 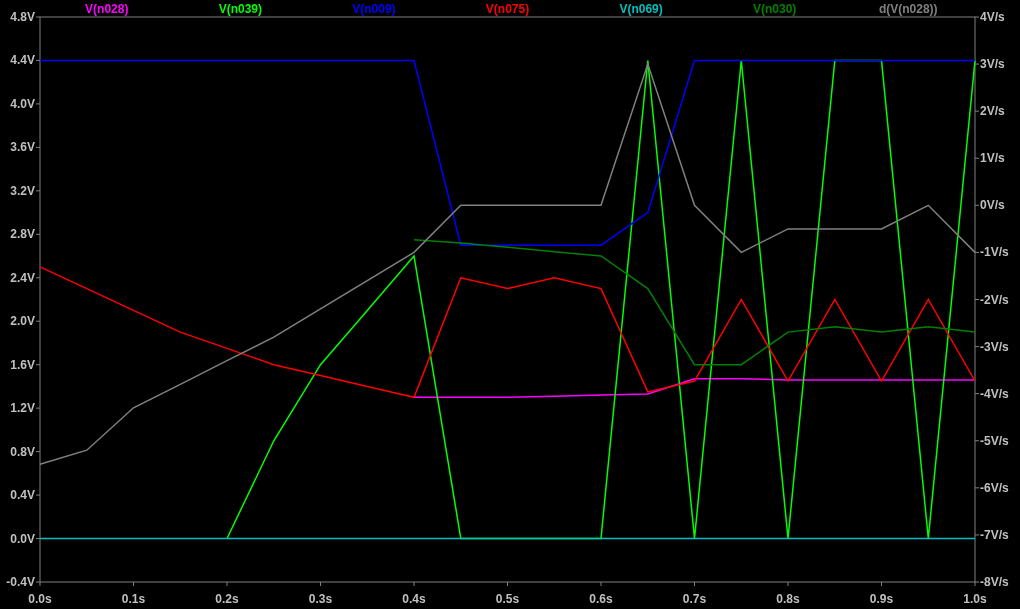 What do you see at coordinates (908, 9) in the screenshot?
I see `trace-legend-label: d(V(n028))` at bounding box center [908, 9].